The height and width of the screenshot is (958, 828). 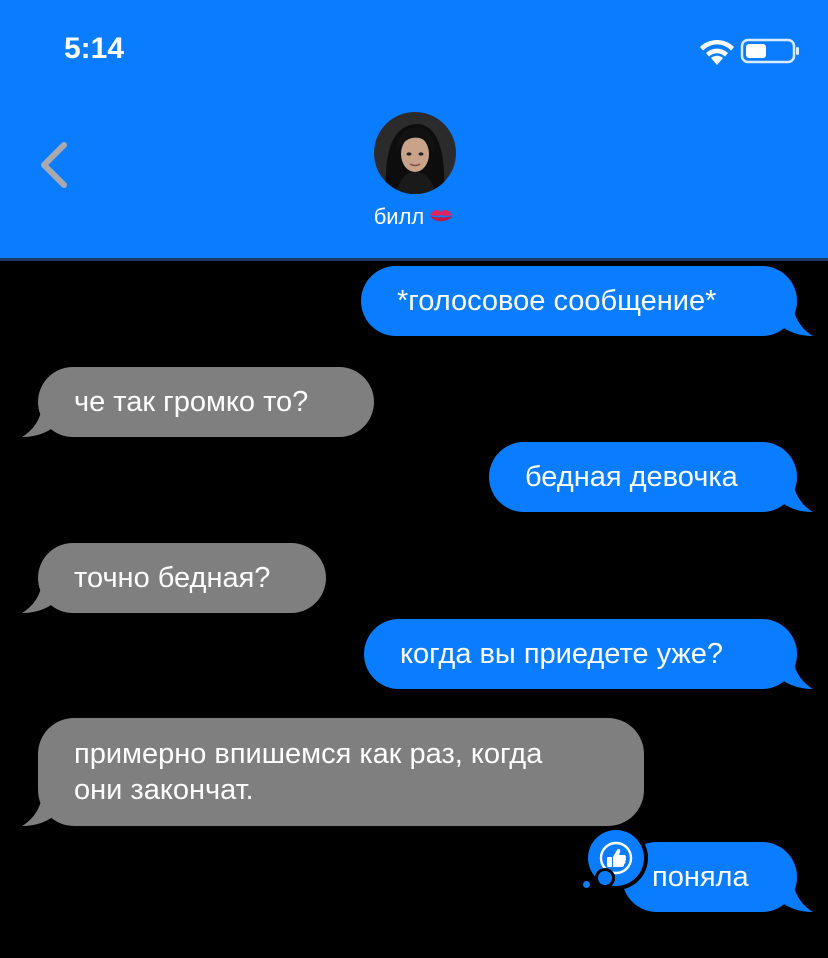 I want to click on message-bubble-incoming: че так громко то?, so click(x=198, y=402).